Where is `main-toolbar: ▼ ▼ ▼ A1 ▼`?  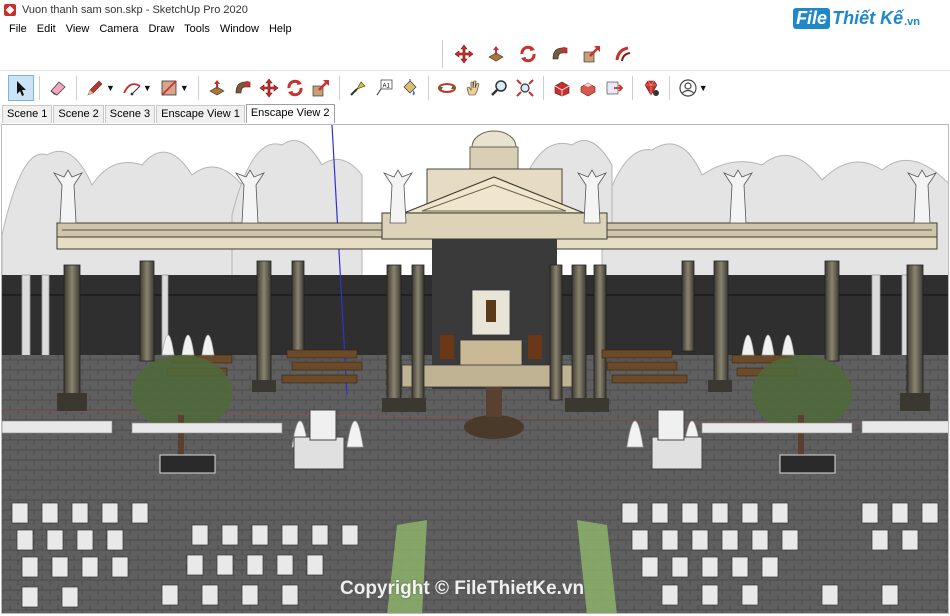 main-toolbar: ▼ ▼ ▼ A1 ▼ is located at coordinates (475, 87).